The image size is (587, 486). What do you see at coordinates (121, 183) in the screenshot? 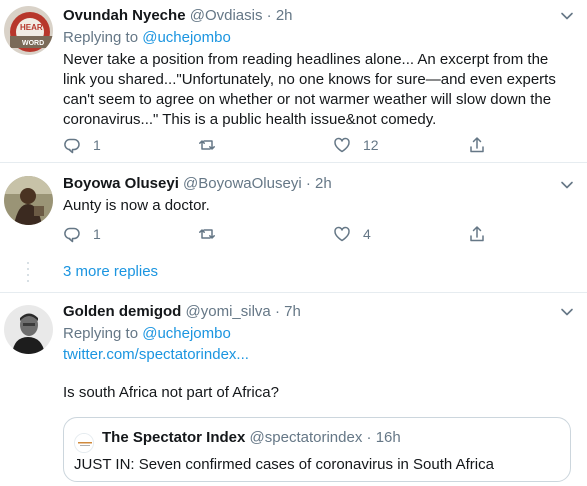
I see `display-name: Boyowa Oluseyi` at bounding box center [121, 183].